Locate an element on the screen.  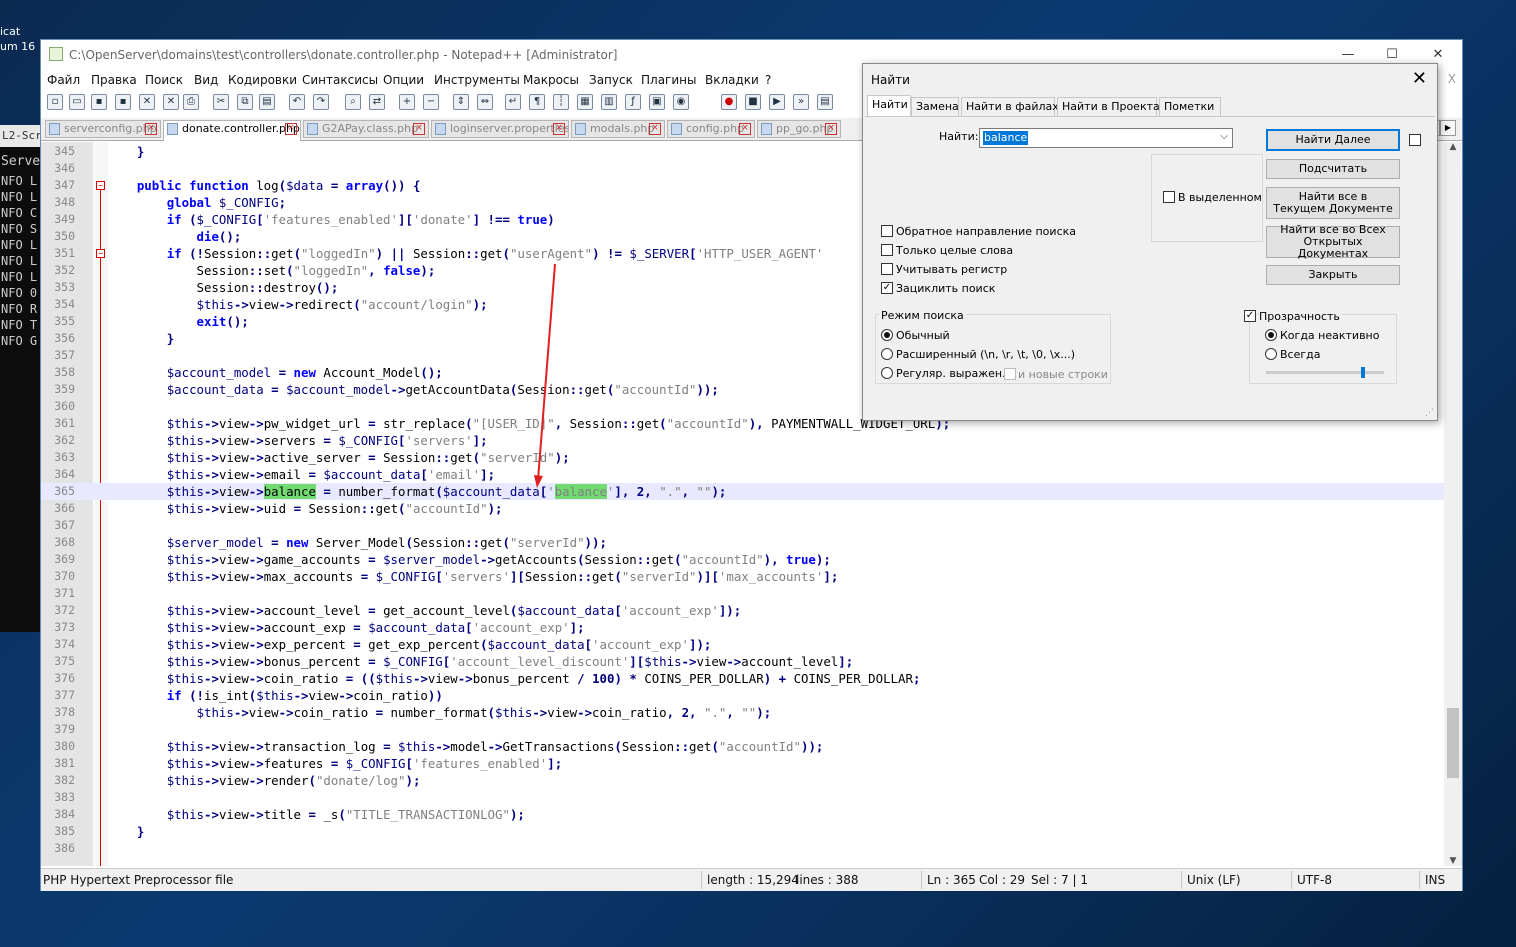
save-macro-icon: ▤ is located at coordinates (825, 102).